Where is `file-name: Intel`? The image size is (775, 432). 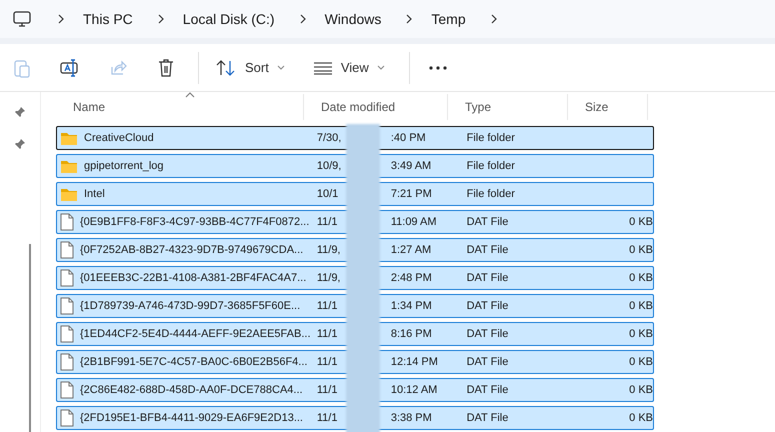 file-name: Intel is located at coordinates (94, 194).